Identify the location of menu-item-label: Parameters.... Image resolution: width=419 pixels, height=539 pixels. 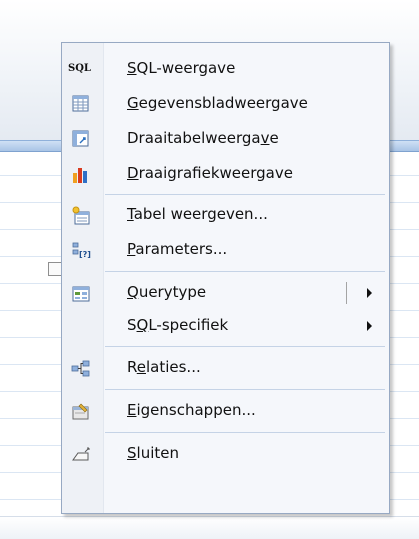
(177, 249).